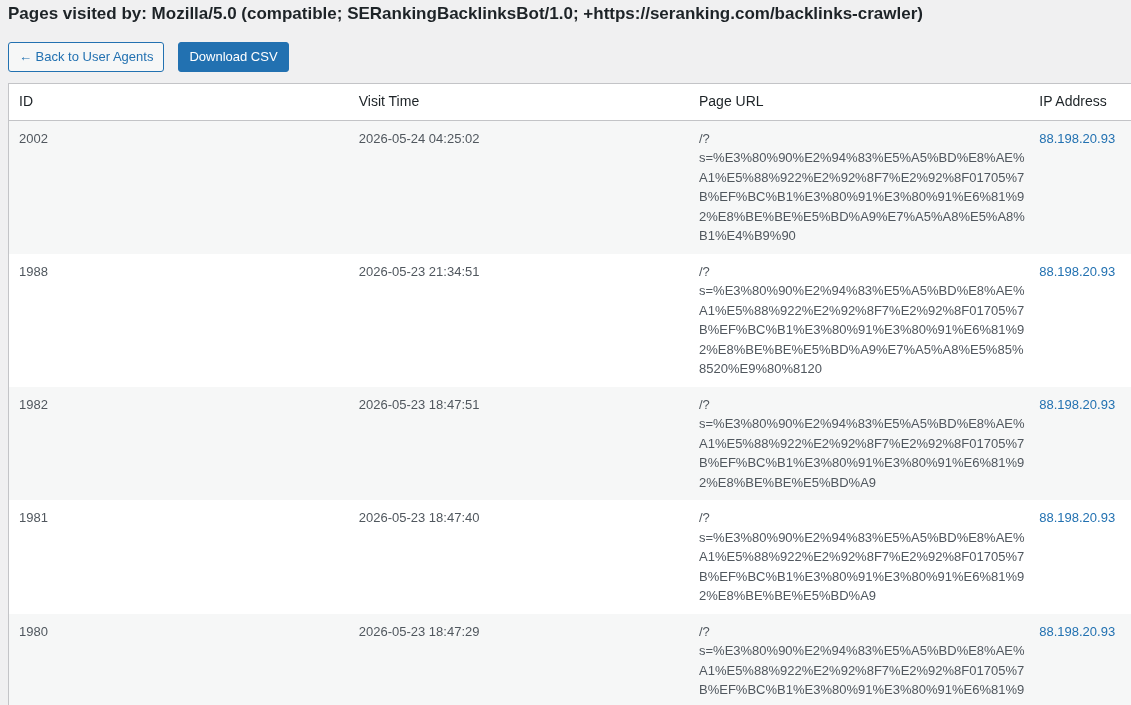 This screenshot has width=1131, height=705. Describe the element at coordinates (518, 443) in the screenshot. I see `visit-time-cell: 2026-05-23 18:47:51` at that location.